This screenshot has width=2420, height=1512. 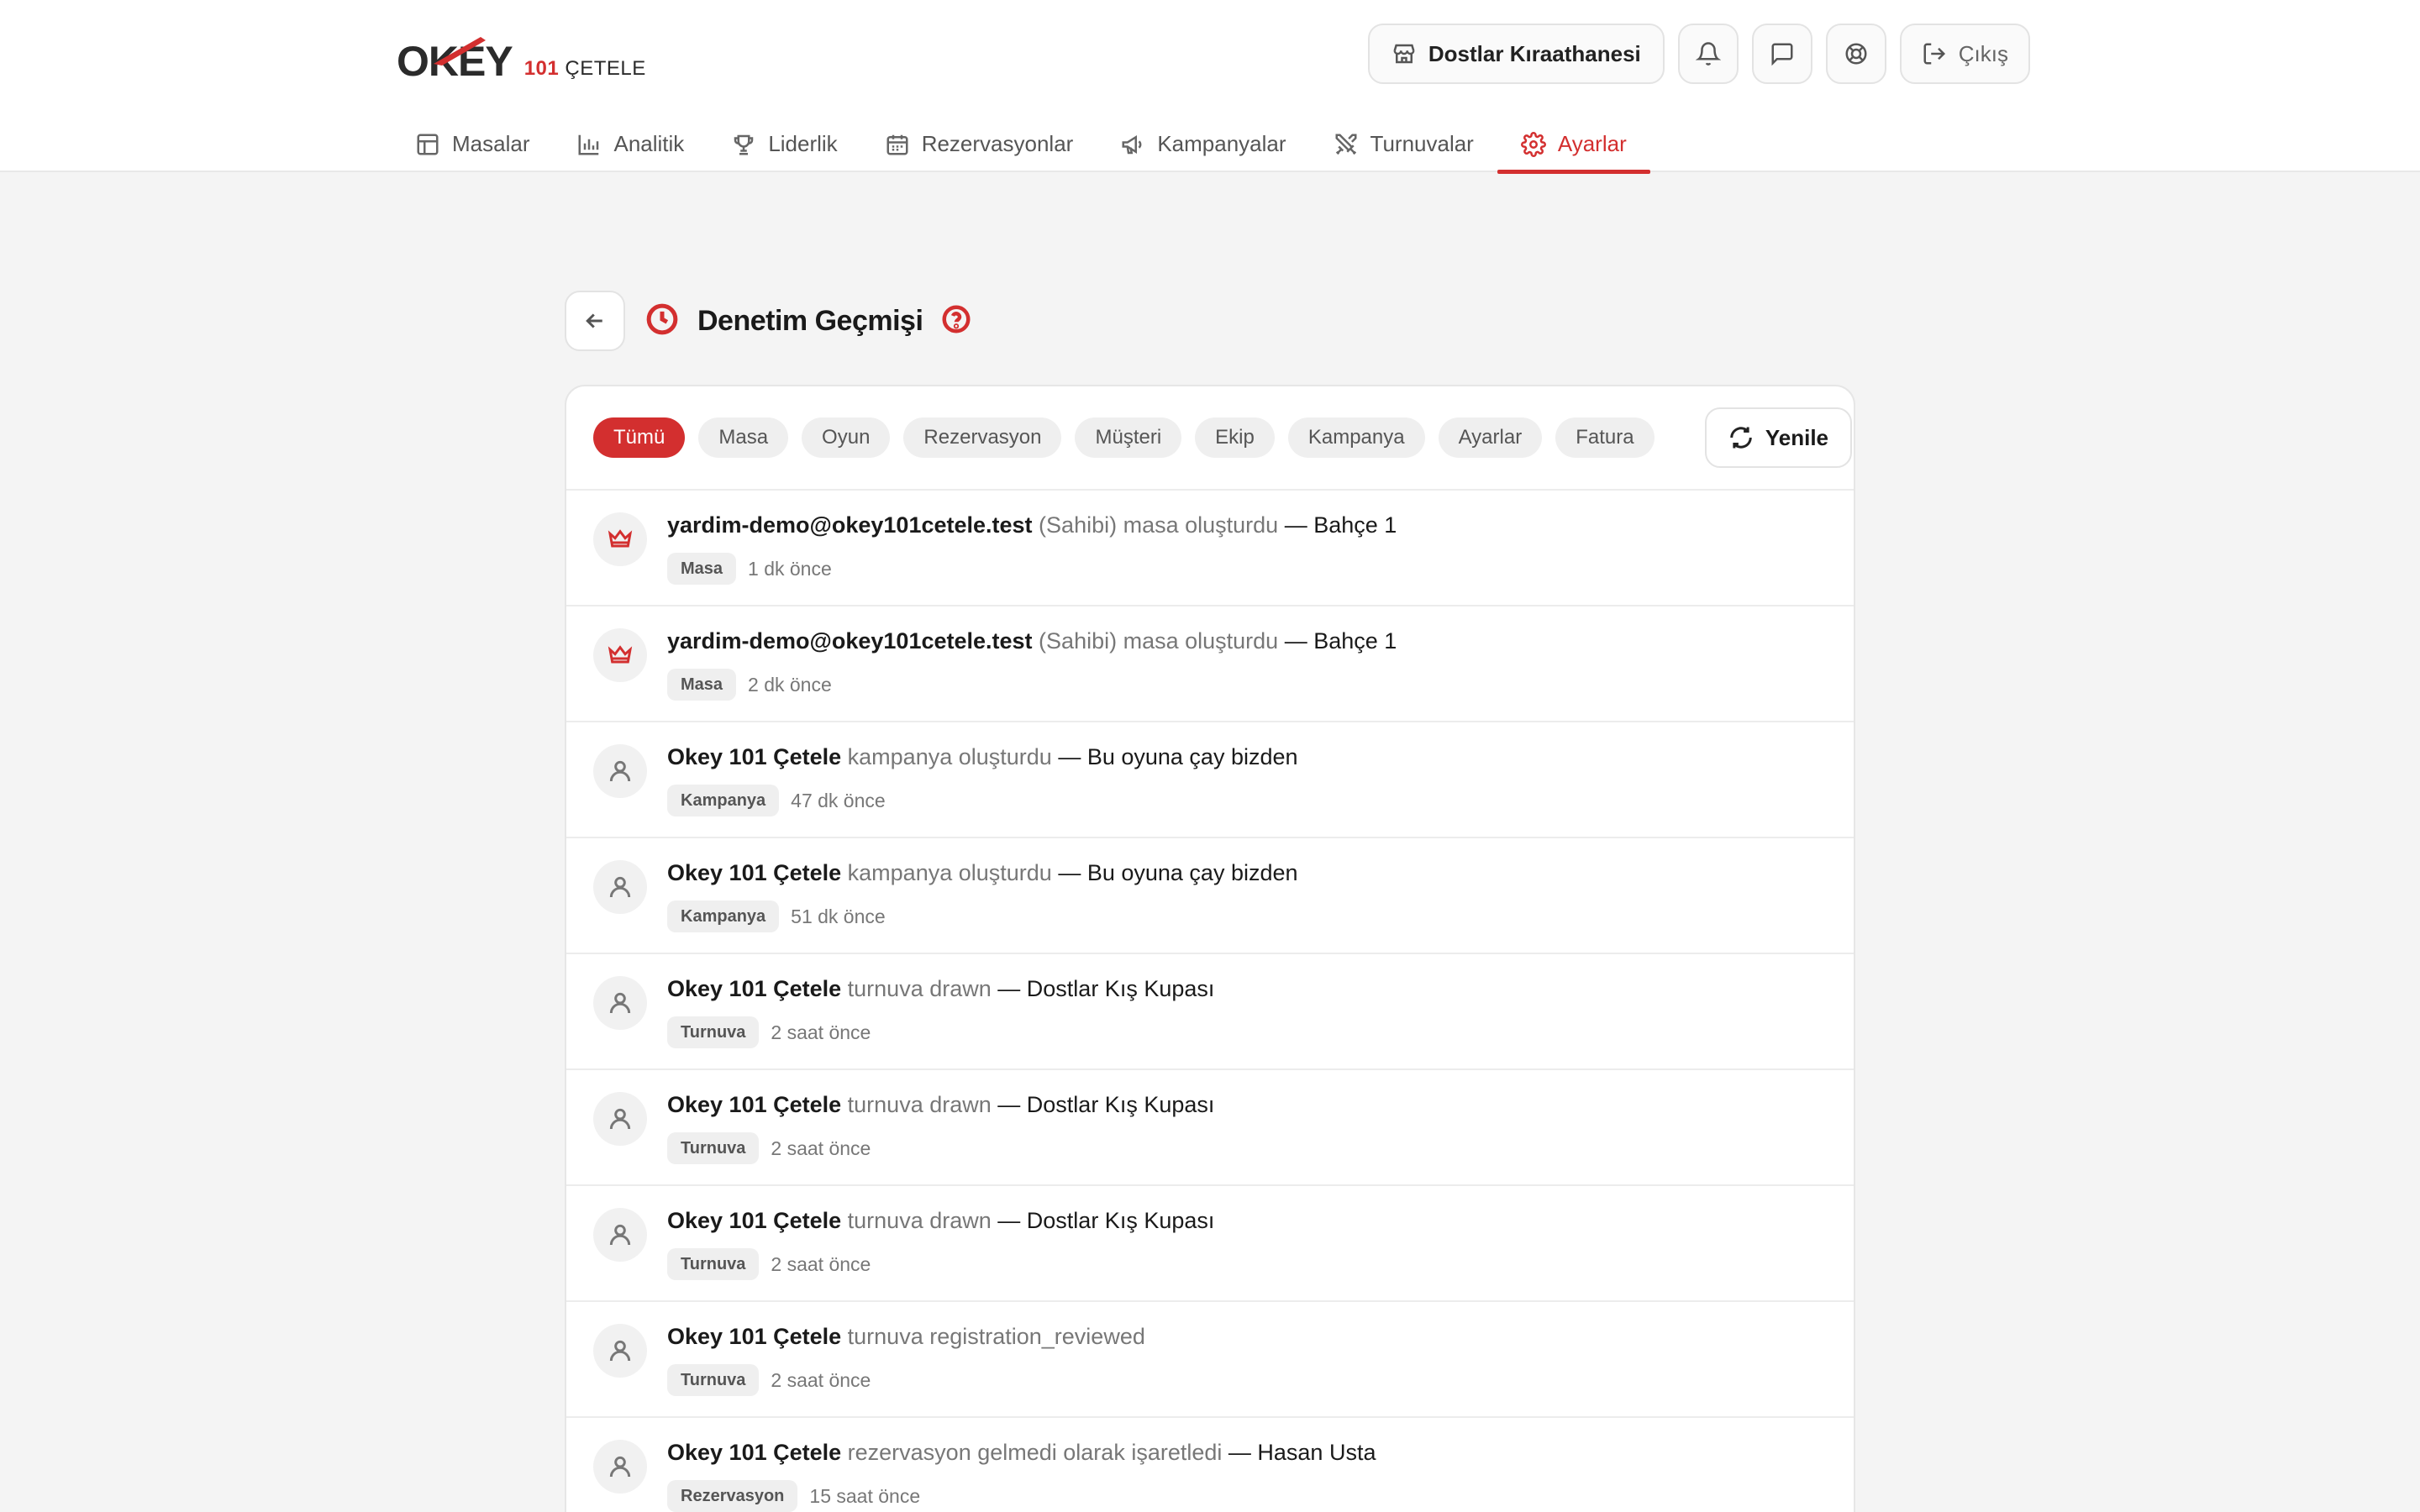 What do you see at coordinates (595, 321) in the screenshot?
I see `back-button` at bounding box center [595, 321].